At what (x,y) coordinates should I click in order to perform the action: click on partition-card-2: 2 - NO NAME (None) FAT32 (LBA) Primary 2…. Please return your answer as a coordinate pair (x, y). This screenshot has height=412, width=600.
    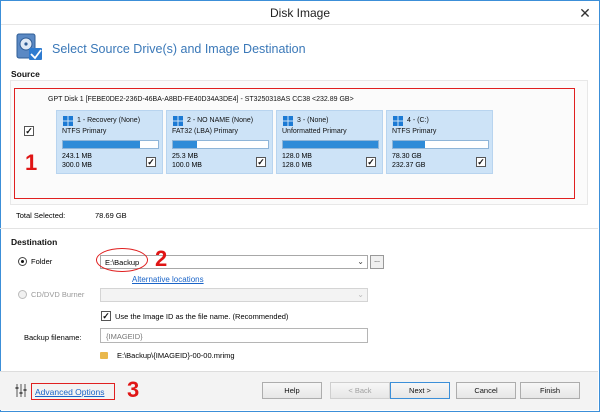
    Looking at the image, I should click on (219, 142).